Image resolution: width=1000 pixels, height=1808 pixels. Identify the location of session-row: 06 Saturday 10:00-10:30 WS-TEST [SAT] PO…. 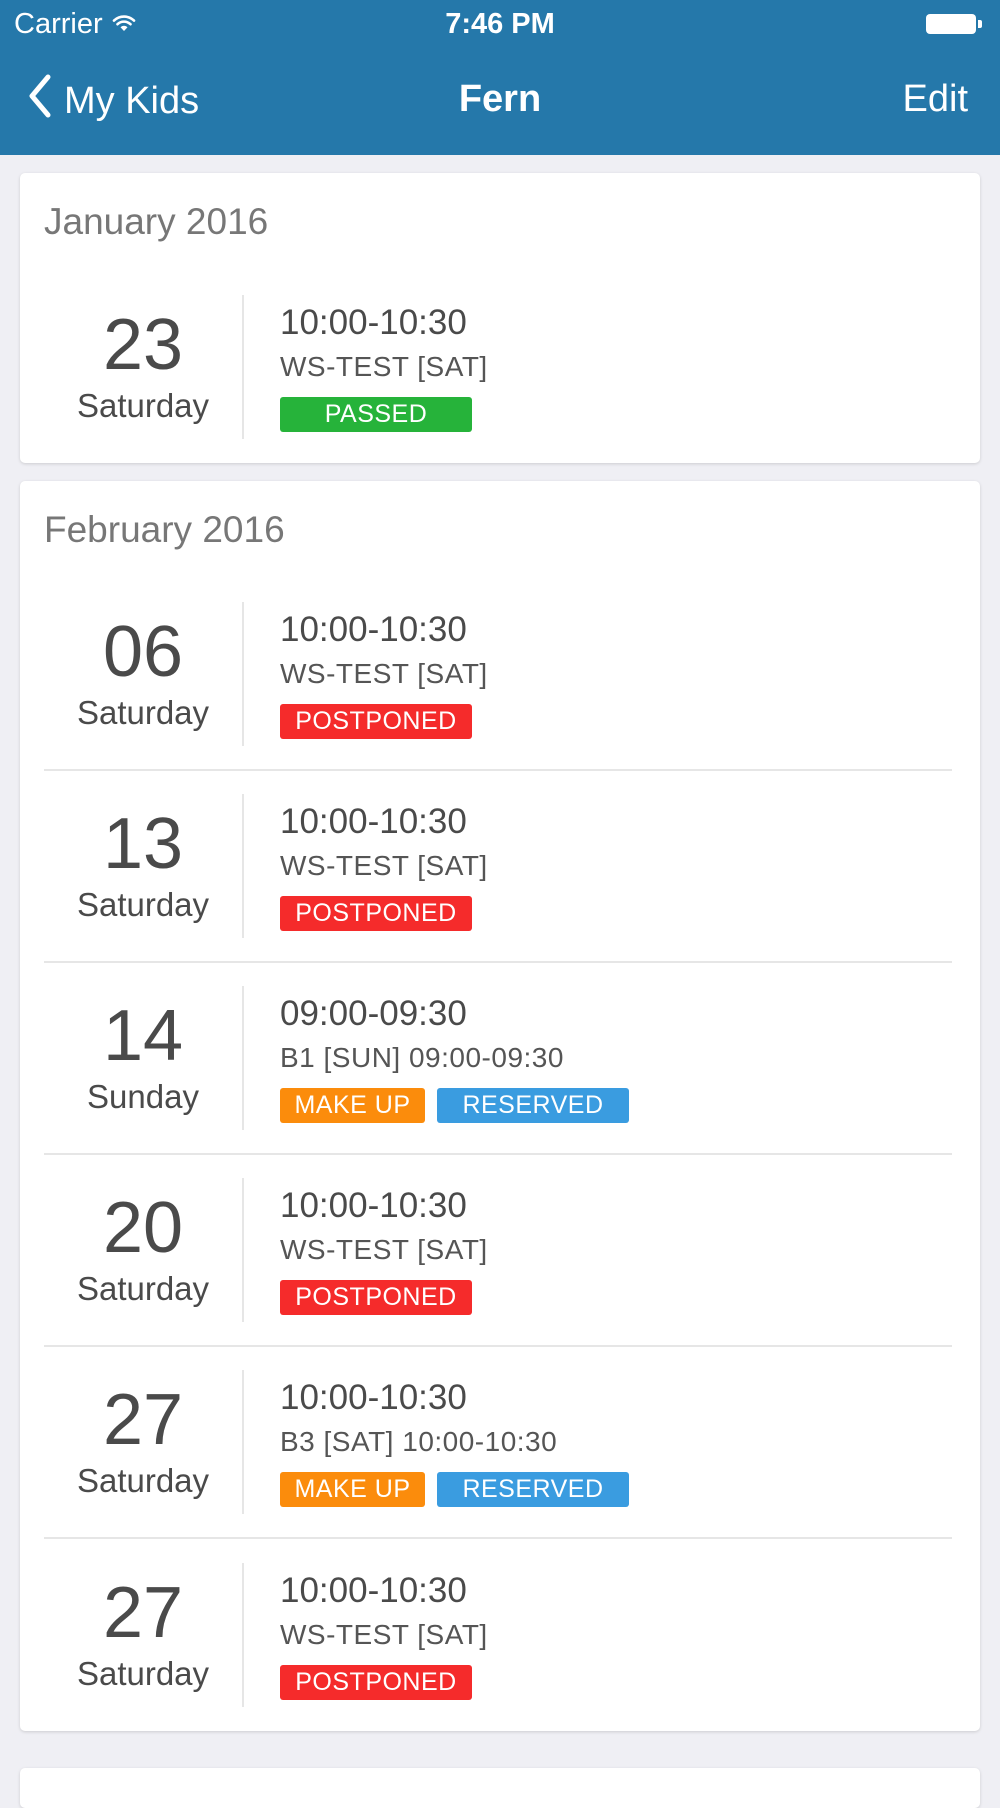
(498, 675).